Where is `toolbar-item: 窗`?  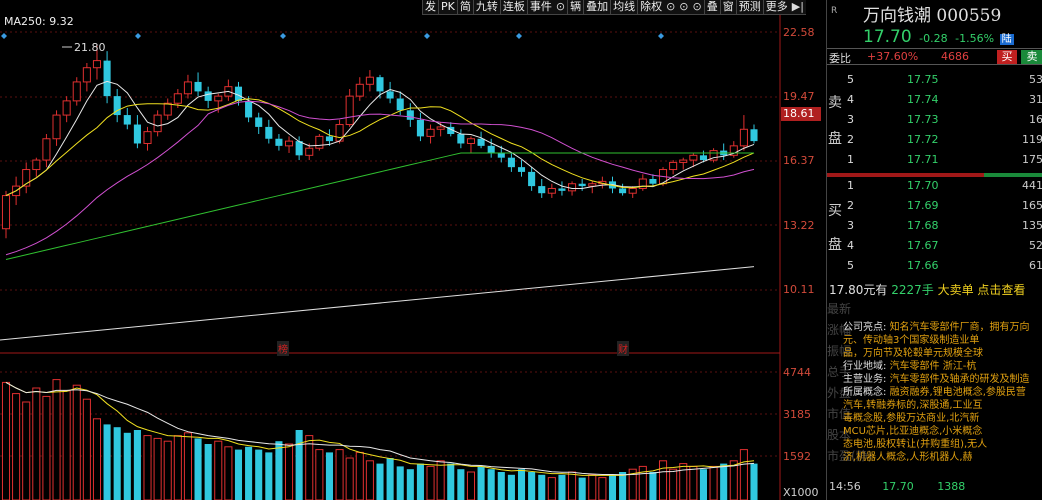
toolbar-item: 窗 is located at coordinates (727, 7).